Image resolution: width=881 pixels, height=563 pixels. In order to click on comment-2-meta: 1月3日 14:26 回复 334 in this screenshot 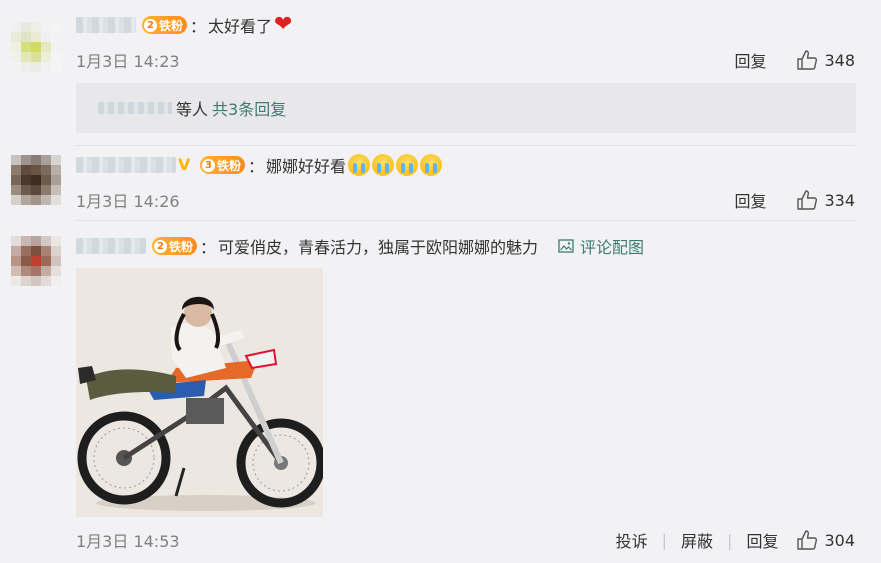, I will do `click(440, 199)`.